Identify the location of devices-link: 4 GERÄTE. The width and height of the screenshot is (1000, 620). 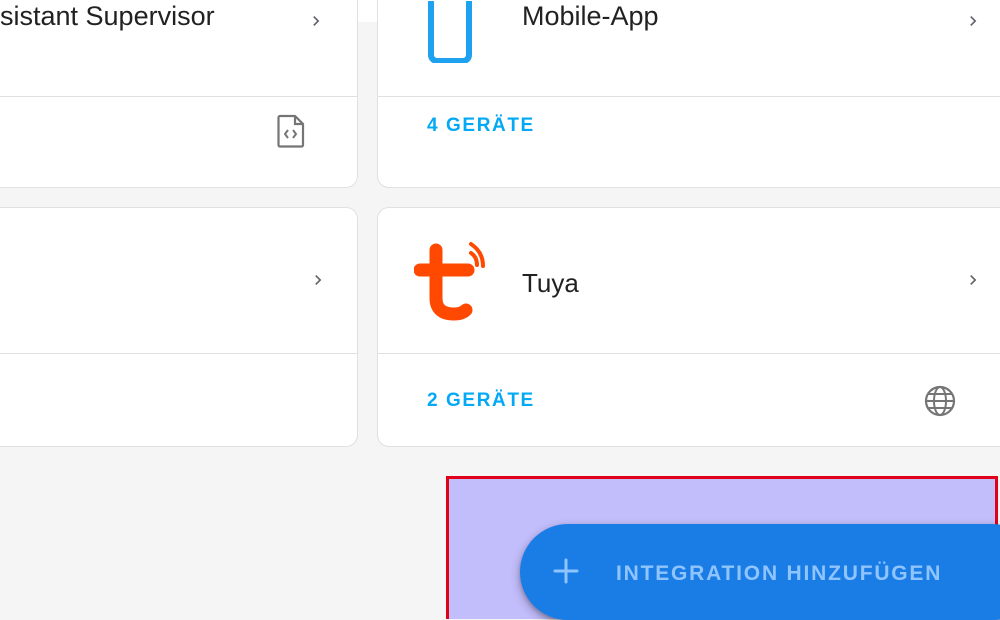
(481, 126).